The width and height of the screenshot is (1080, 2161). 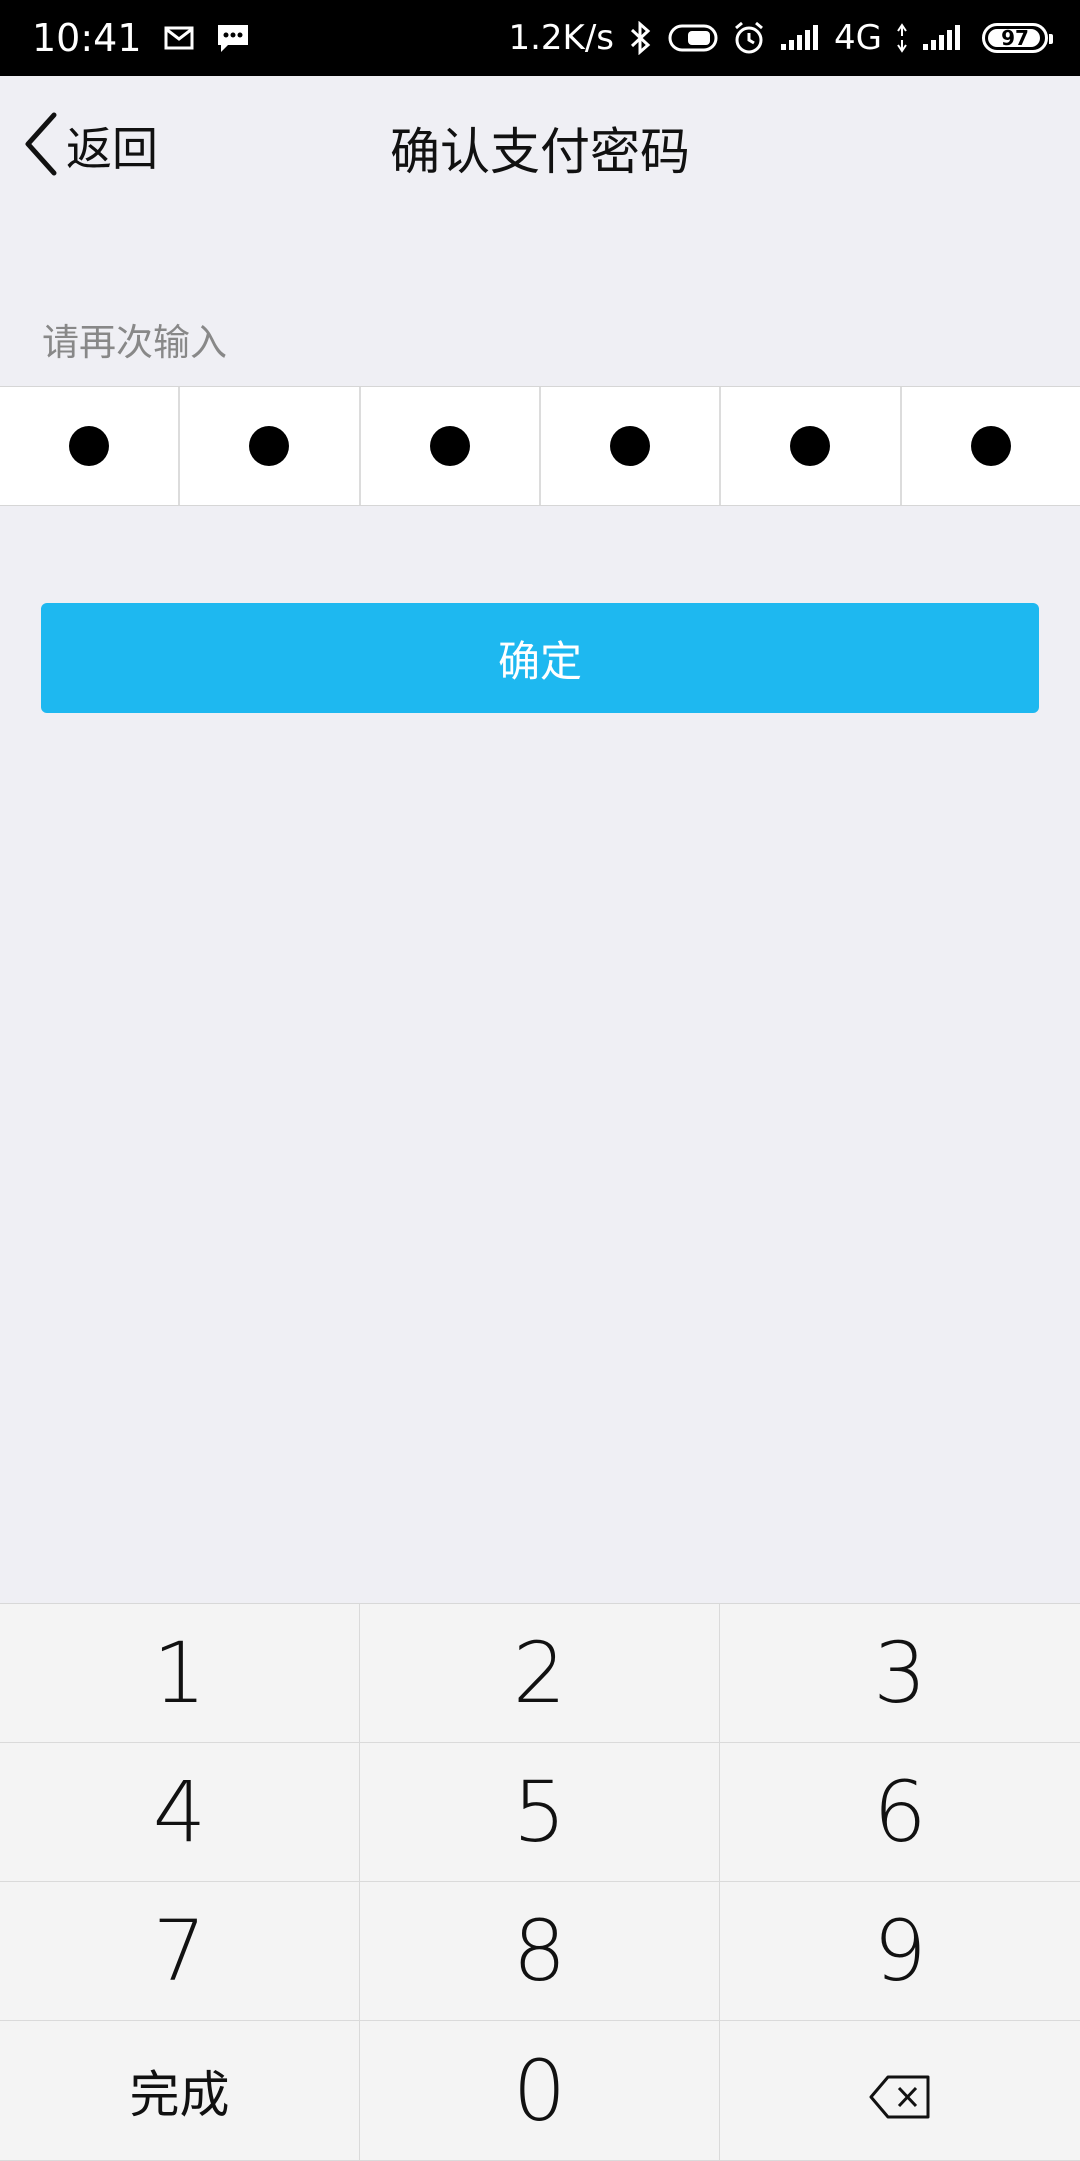 What do you see at coordinates (540, 152) in the screenshot?
I see `page-title: 确认支付密码` at bounding box center [540, 152].